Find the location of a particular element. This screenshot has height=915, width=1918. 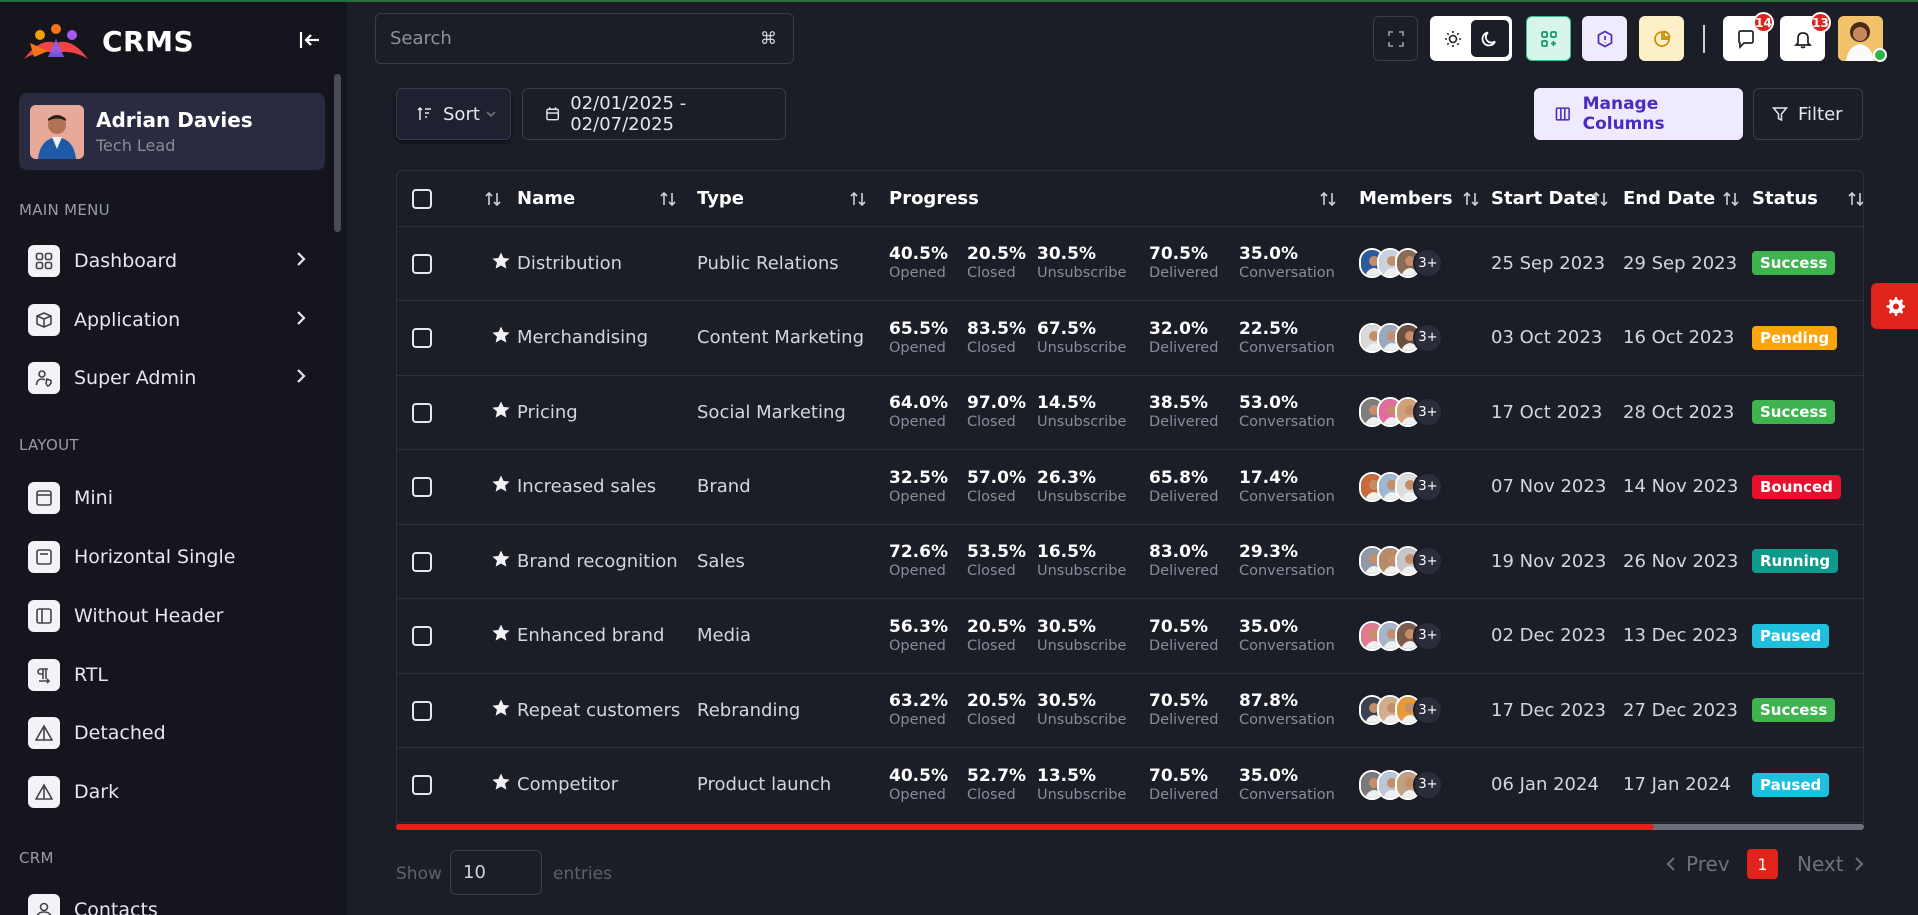

page-1-button: 1 is located at coordinates (1762, 864).